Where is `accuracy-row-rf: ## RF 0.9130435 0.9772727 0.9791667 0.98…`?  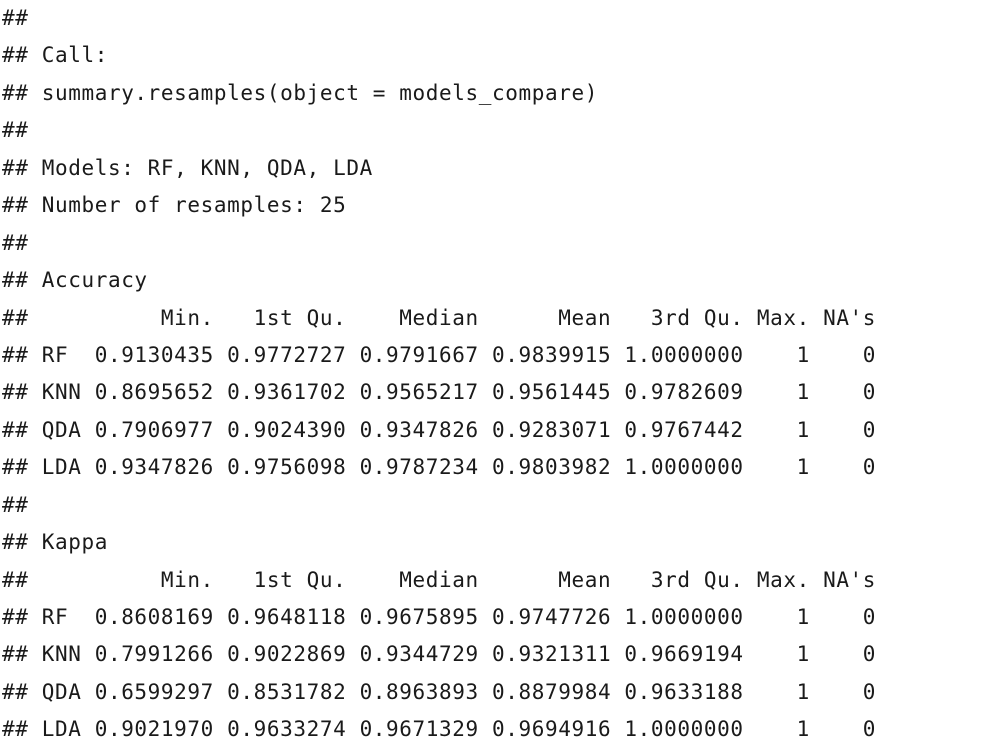
accuracy-row-rf: ## RF 0.9130435 0.9772727 0.9791667 0.98… is located at coordinates (439, 354).